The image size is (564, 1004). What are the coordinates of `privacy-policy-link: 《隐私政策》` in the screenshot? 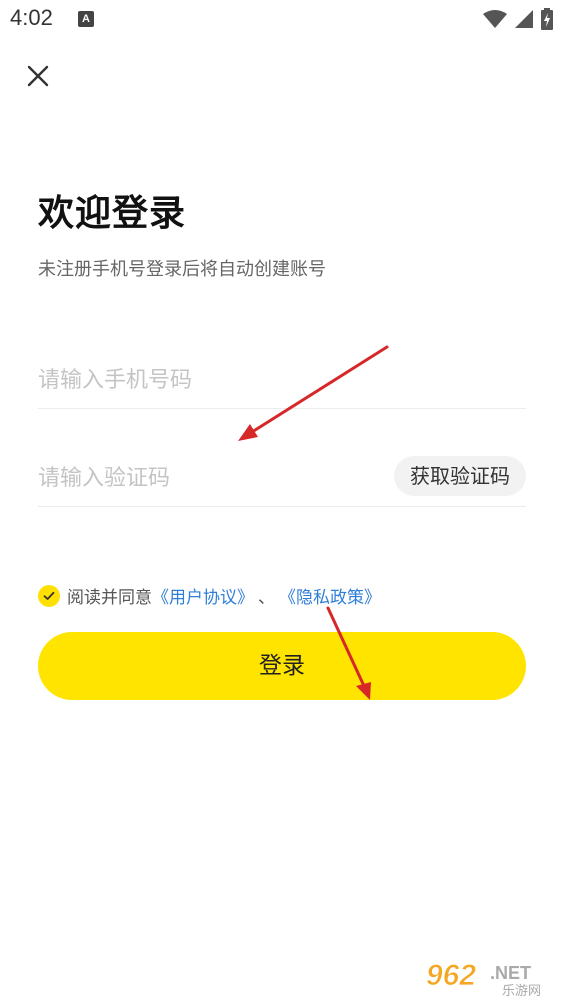 It's located at (330, 595).